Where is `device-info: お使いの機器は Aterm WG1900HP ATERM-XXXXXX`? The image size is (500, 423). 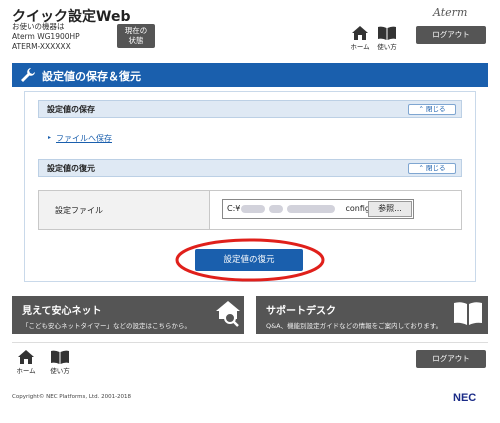 device-info: お使いの機器は Aterm WG1900HP ATERM-XXXXXX is located at coordinates (46, 37).